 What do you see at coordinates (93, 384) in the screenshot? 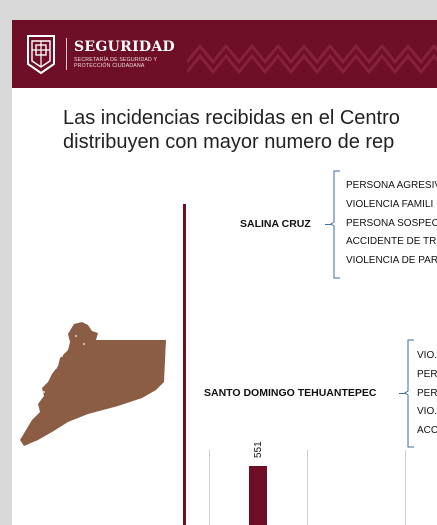
I see `region-map` at bounding box center [93, 384].